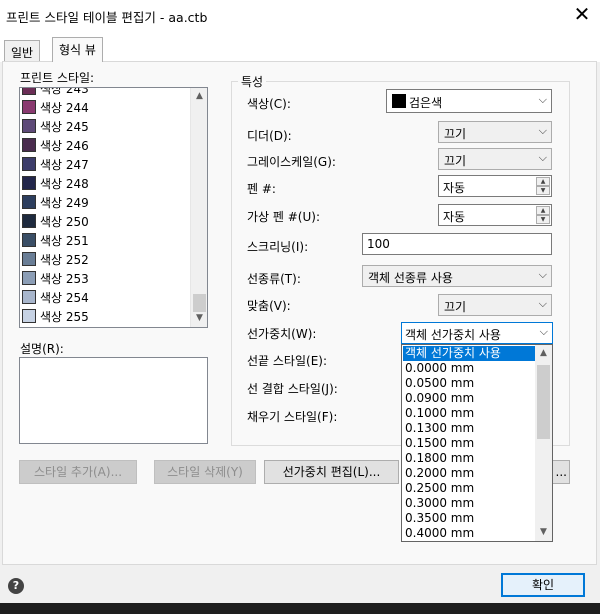 The image size is (600, 614). I want to click on grayscale-value: 끄기, so click(455, 161).